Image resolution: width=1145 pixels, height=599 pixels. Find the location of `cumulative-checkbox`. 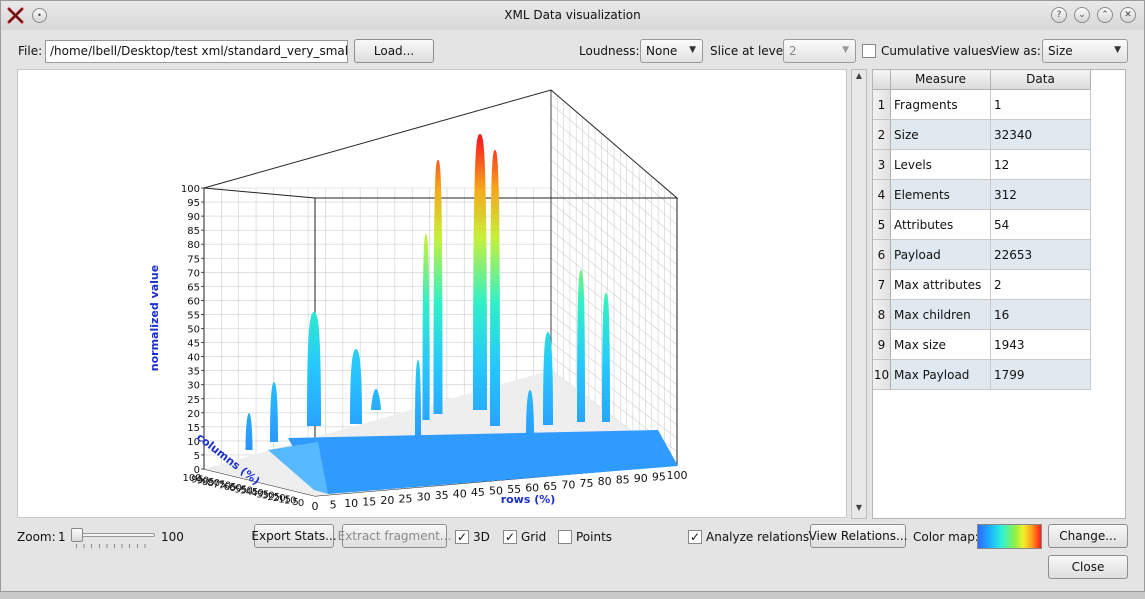

cumulative-checkbox is located at coordinates (869, 51).